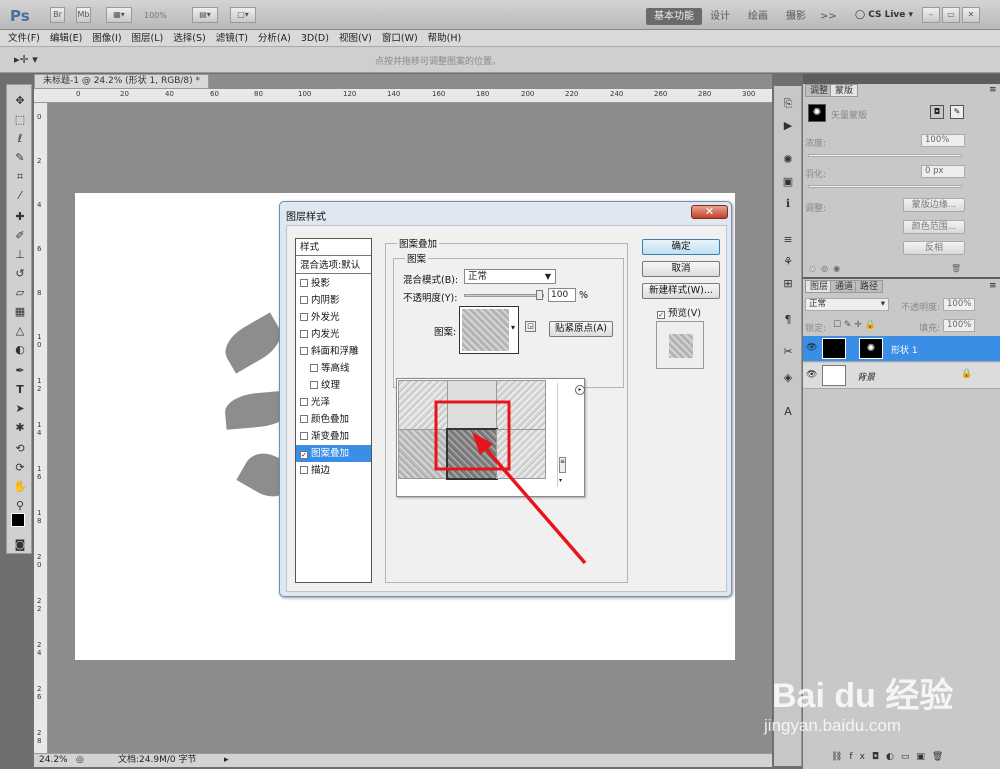 The width and height of the screenshot is (1000, 769). Describe the element at coordinates (20, 350) in the screenshot. I see `dodge-tool-icon: ◐` at that location.